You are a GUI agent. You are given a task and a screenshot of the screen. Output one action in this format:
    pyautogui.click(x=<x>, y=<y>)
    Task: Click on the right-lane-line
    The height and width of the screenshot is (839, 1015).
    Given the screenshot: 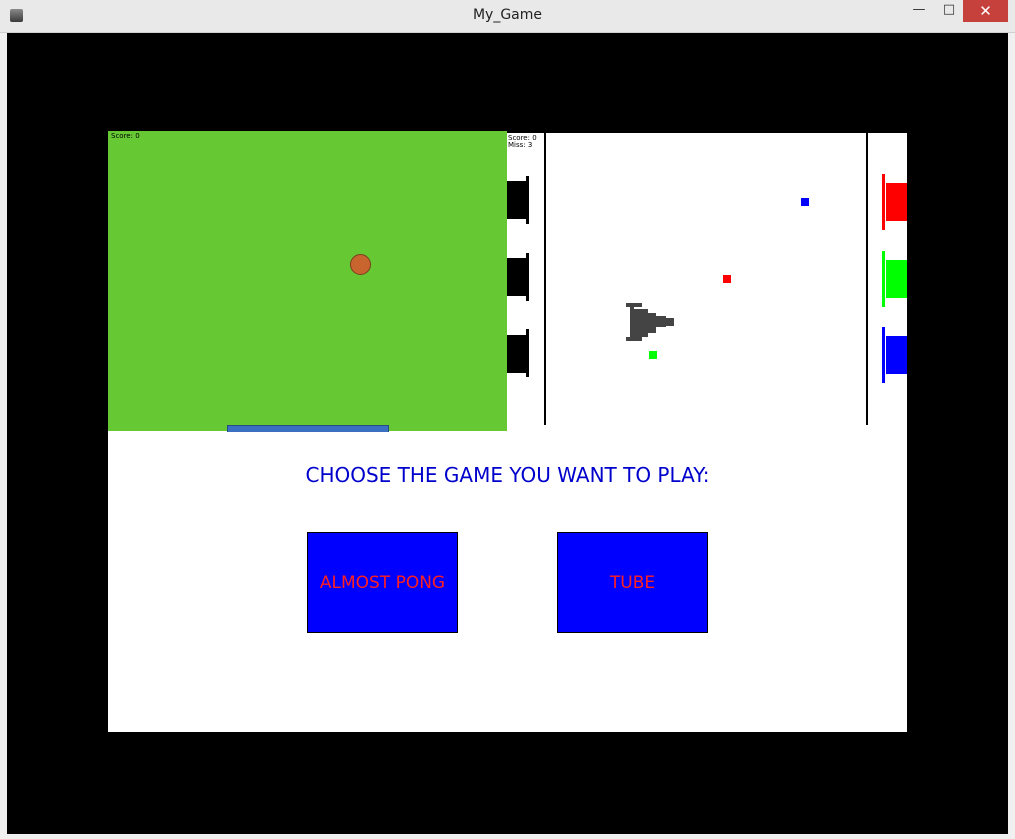 What is the action you would take?
    pyautogui.click(x=867, y=279)
    